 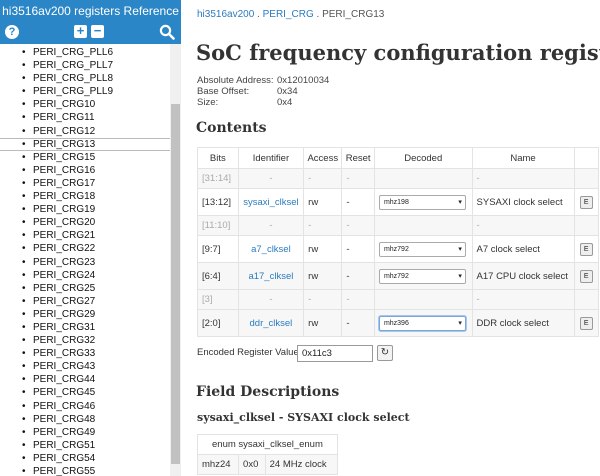 What do you see at coordinates (85, 406) in the screenshot?
I see `sidebar-item: PERI_CRG46` at bounding box center [85, 406].